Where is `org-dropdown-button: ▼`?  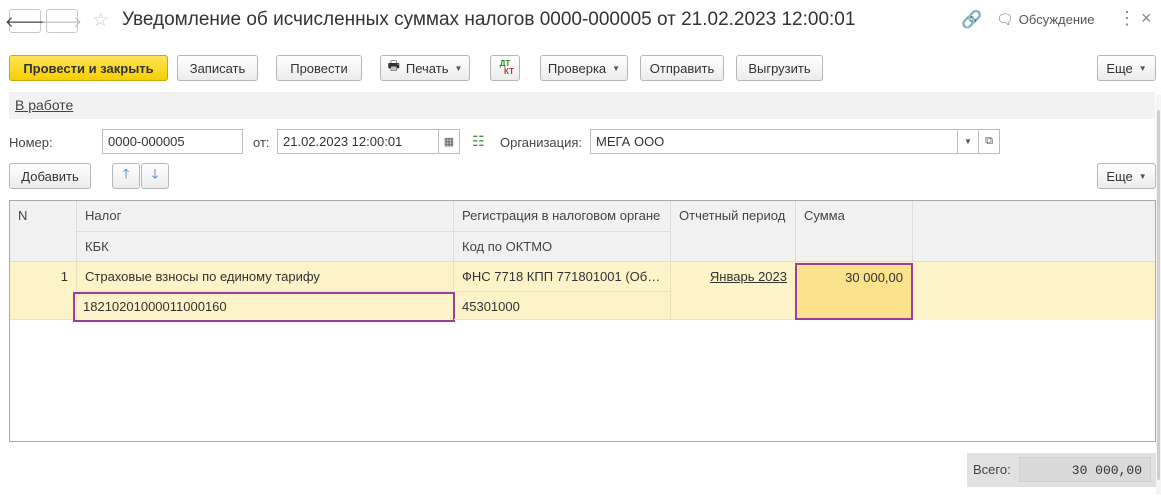
org-dropdown-button: ▼ is located at coordinates (968, 141).